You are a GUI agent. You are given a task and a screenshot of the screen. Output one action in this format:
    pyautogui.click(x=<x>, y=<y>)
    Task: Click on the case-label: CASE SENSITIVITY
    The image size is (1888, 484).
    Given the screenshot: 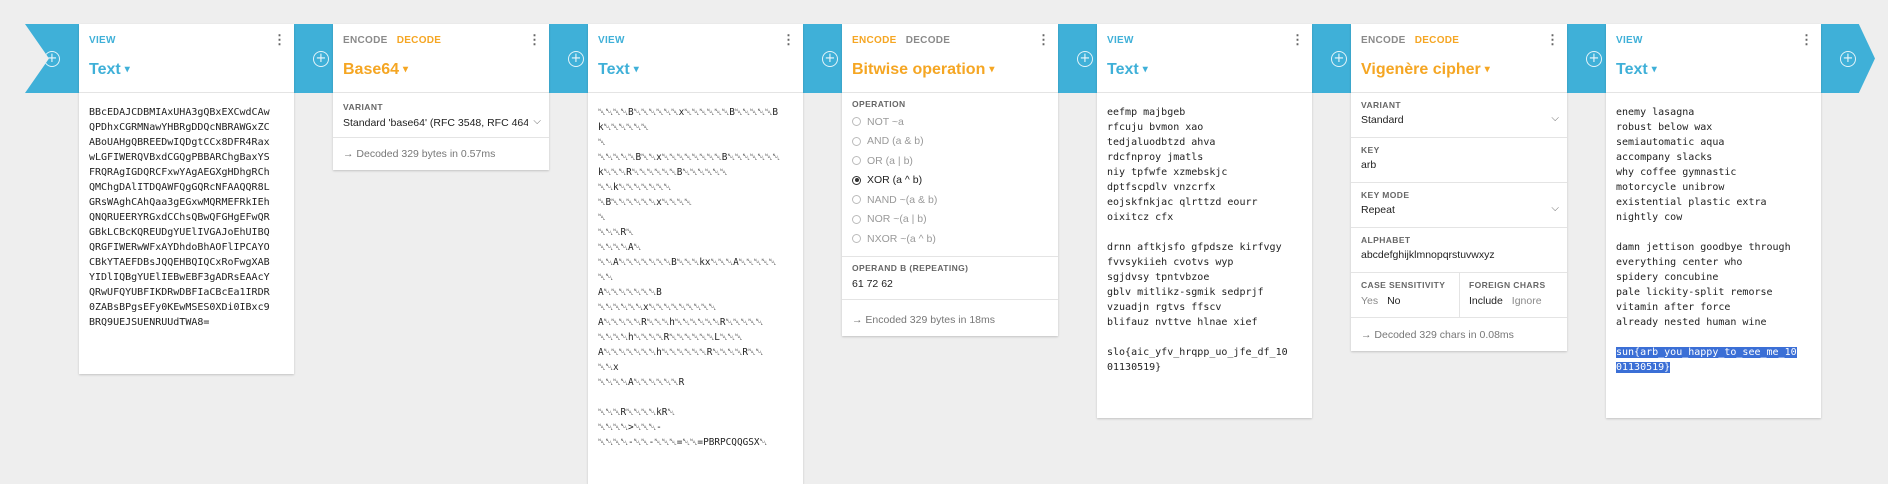 What is the action you would take?
    pyautogui.click(x=1403, y=285)
    